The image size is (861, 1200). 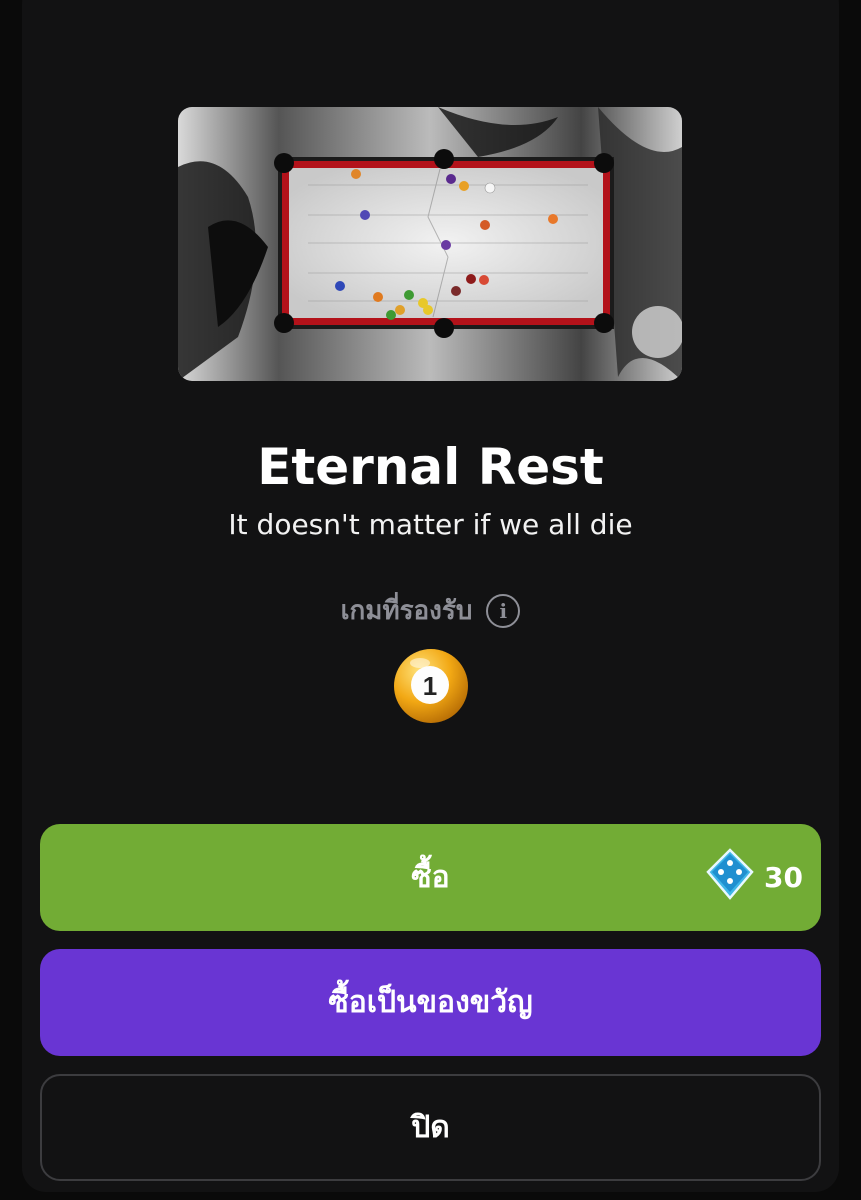 What do you see at coordinates (730, 877) in the screenshot?
I see `dice-gem-icon` at bounding box center [730, 877].